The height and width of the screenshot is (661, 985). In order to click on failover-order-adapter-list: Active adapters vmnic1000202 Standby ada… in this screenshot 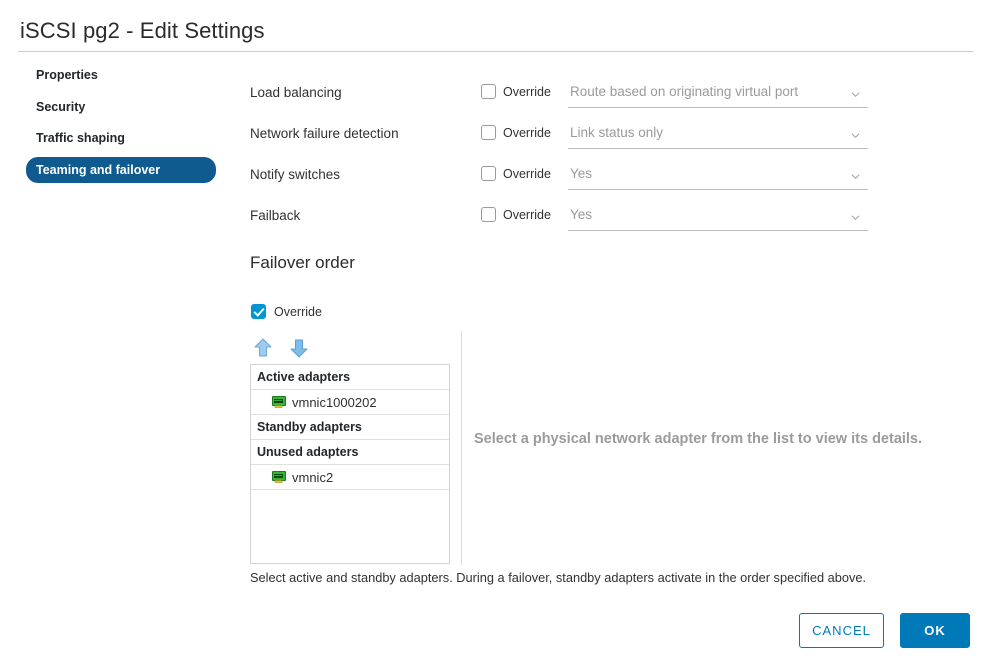, I will do `click(350, 464)`.